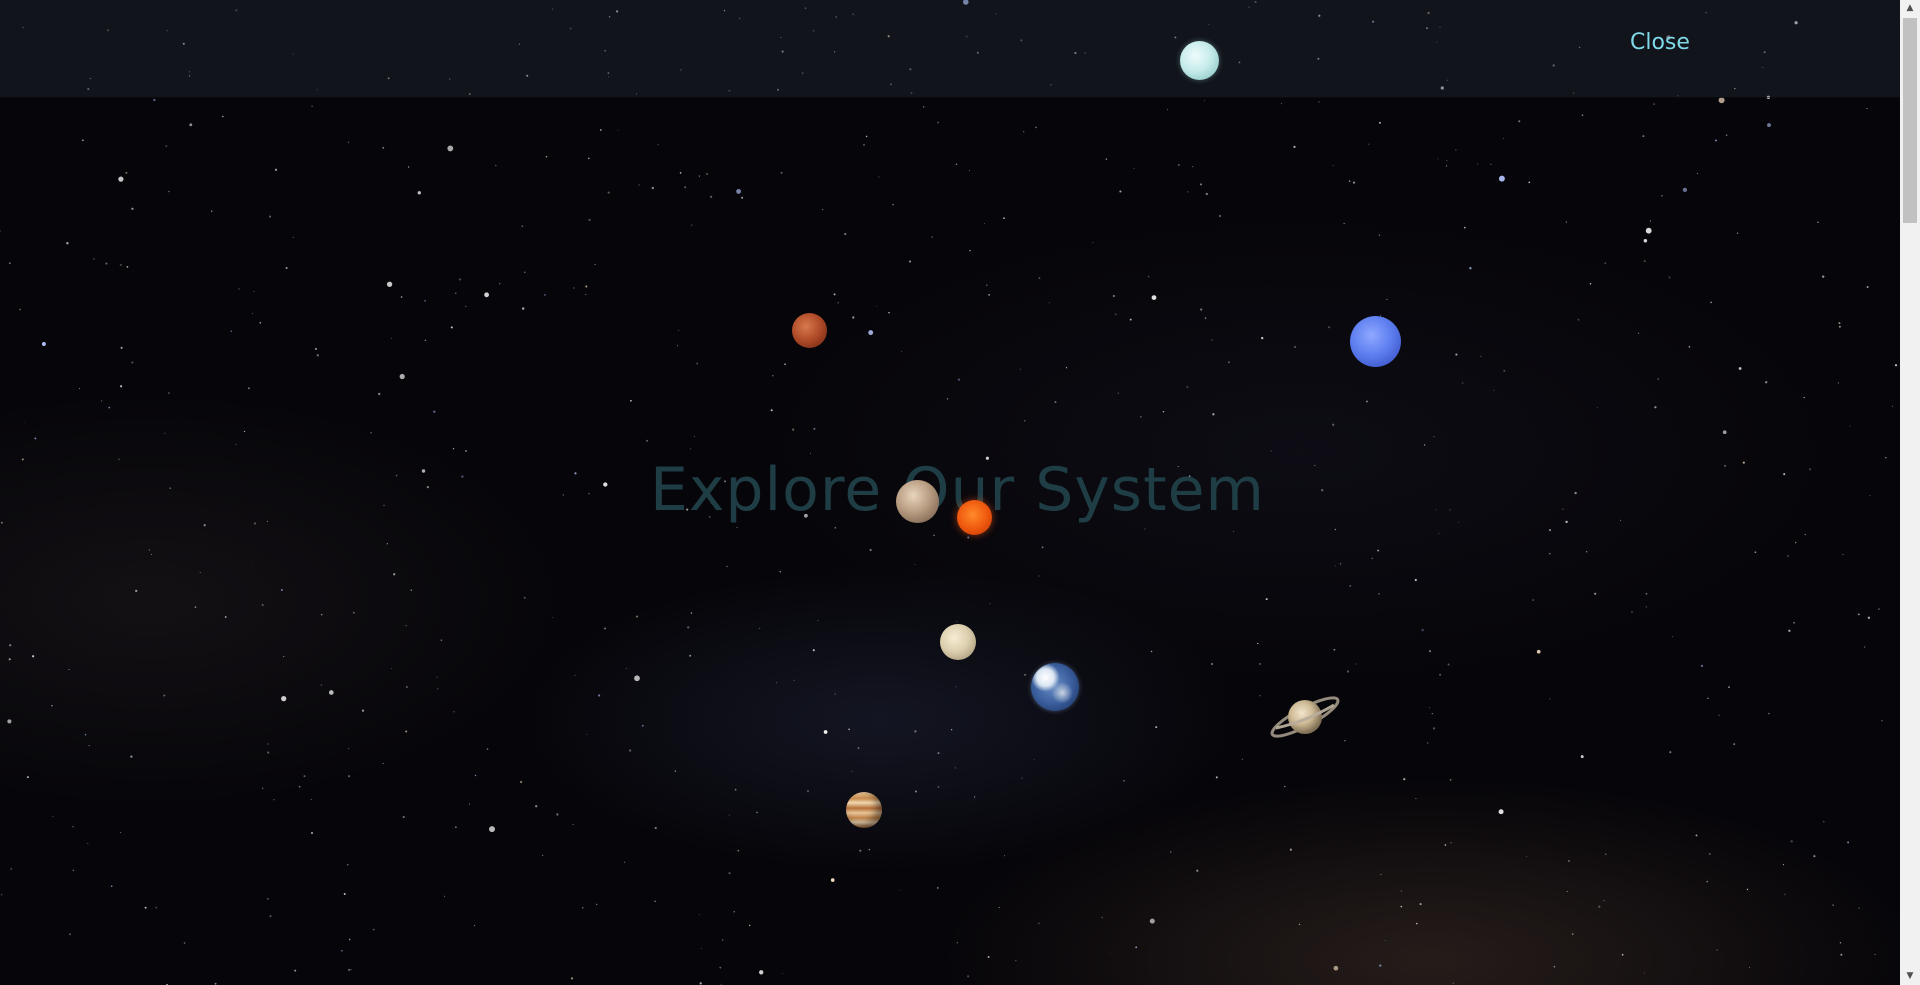 Image resolution: width=1920 pixels, height=985 pixels. What do you see at coordinates (1910, 120) in the screenshot?
I see `scrollbar-thumb` at bounding box center [1910, 120].